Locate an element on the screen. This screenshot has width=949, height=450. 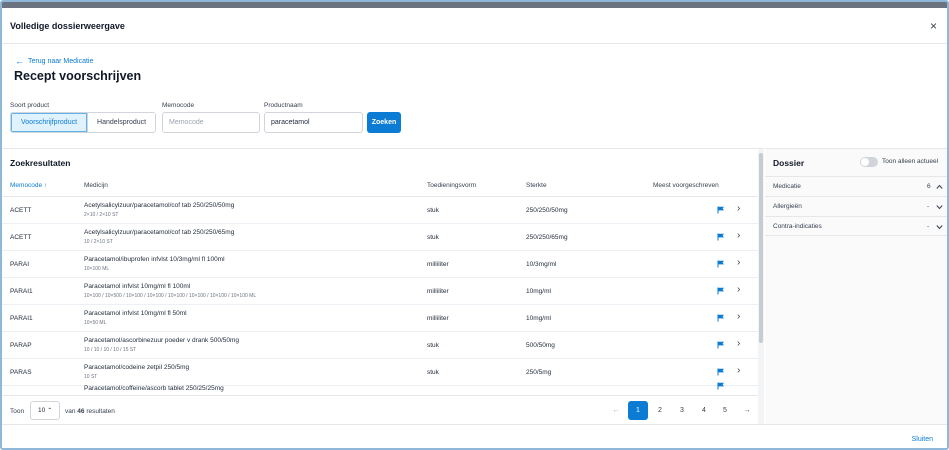
product-type-commercial-button: Handelsproduct is located at coordinates (121, 122).